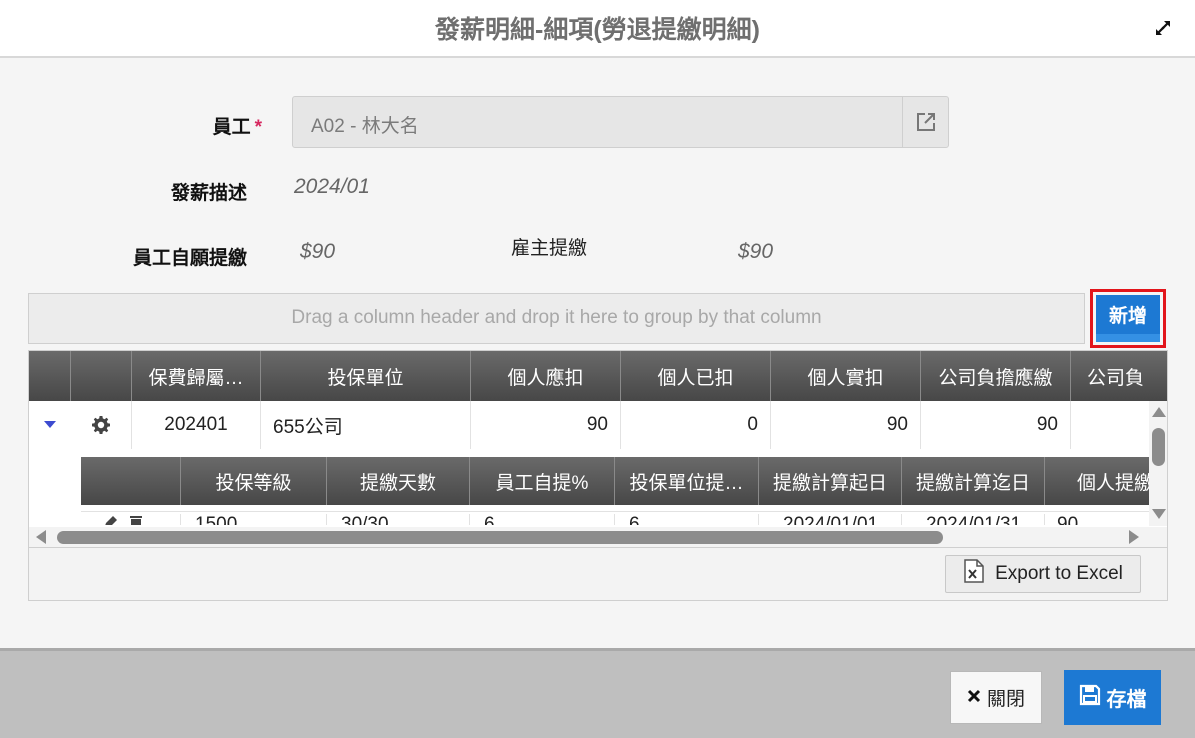 This screenshot has width=1195, height=738. What do you see at coordinates (1158, 447) in the screenshot?
I see `vertical-scroll-thumb` at bounding box center [1158, 447].